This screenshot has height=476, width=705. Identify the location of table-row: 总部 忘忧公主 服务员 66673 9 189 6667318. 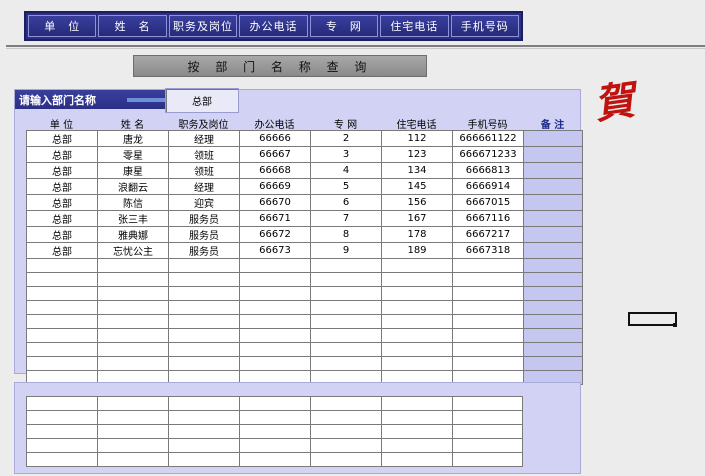
(304, 250).